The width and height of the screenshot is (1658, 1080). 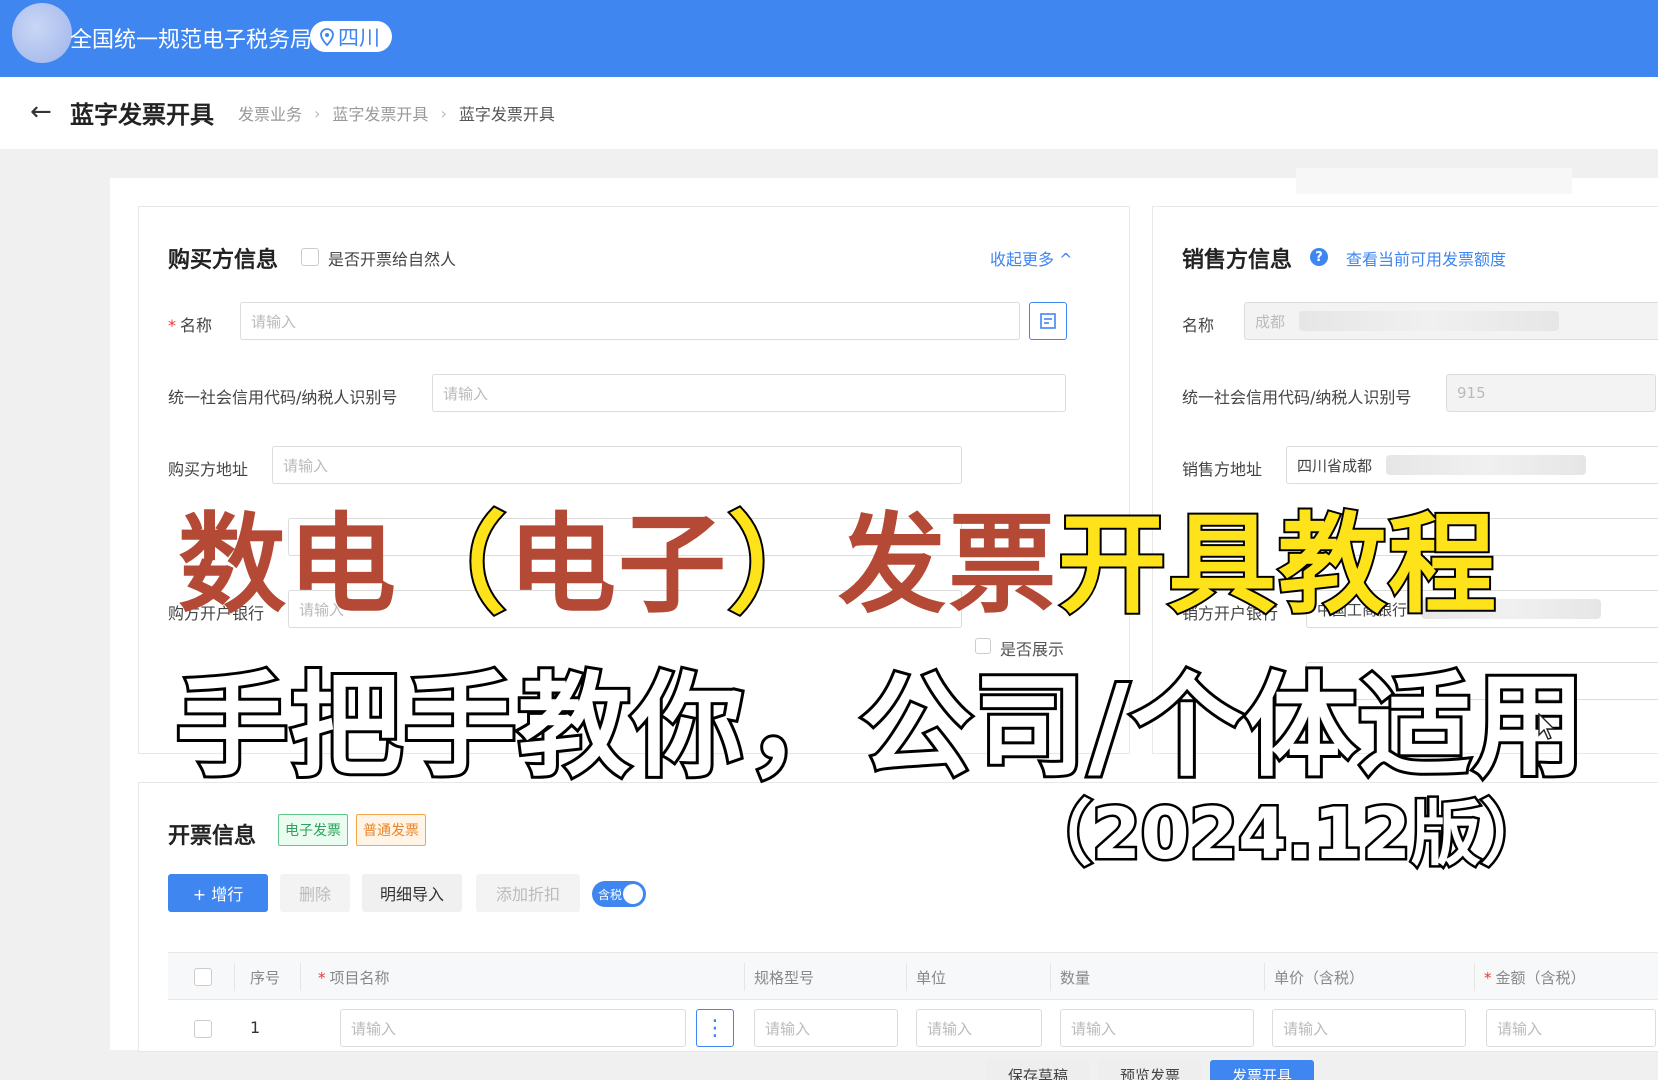 What do you see at coordinates (354, 978) in the screenshot?
I see `column-header: * 项目名称` at bounding box center [354, 978].